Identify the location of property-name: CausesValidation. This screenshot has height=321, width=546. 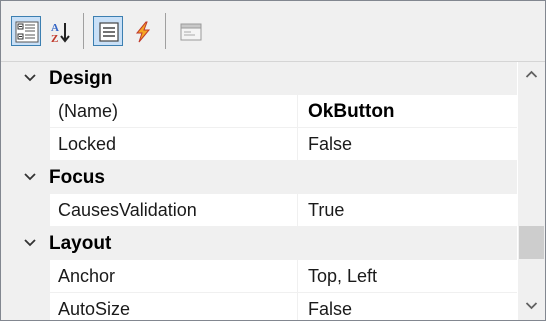
(127, 210).